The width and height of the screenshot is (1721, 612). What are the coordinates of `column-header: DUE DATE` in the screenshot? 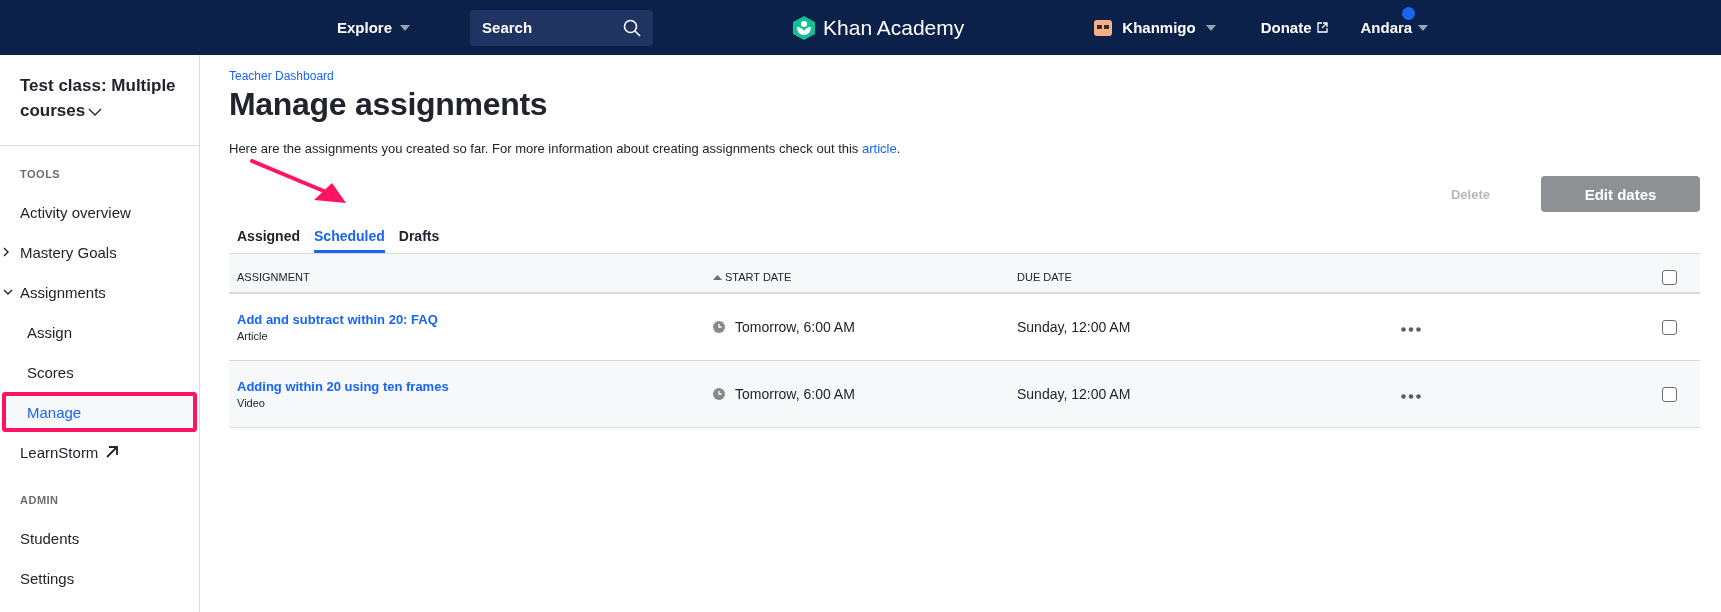 It's located at (1044, 277).